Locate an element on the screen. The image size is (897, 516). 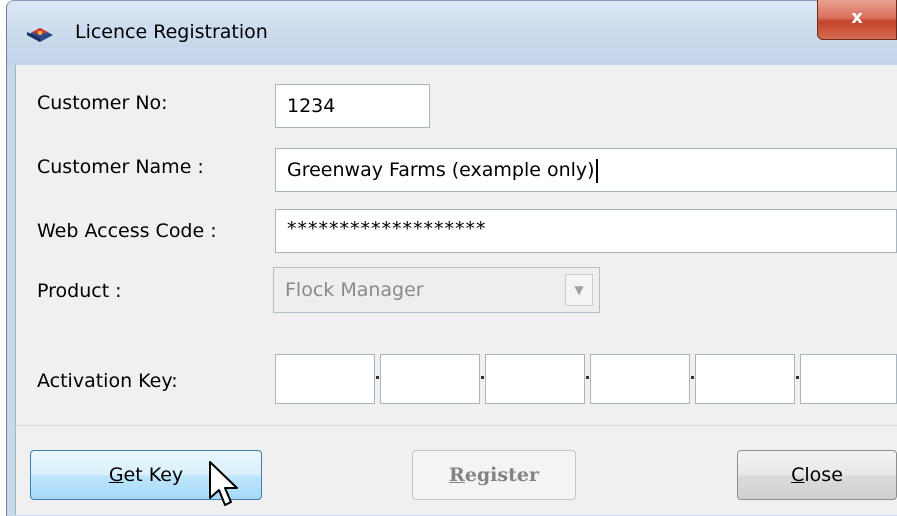
customer-no-label: Customer No: is located at coordinates (102, 103).